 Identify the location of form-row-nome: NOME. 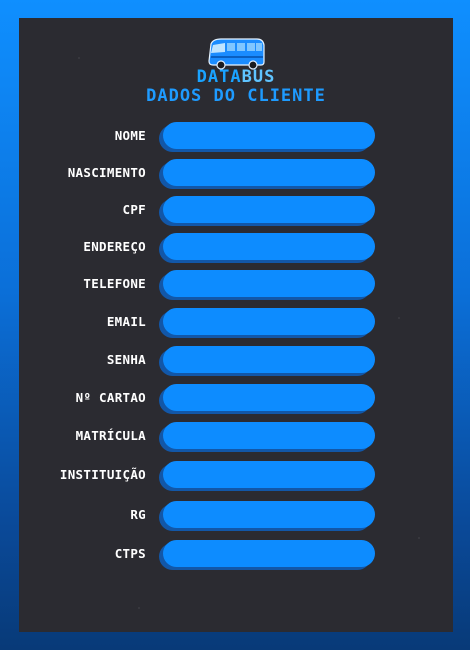
(236, 137).